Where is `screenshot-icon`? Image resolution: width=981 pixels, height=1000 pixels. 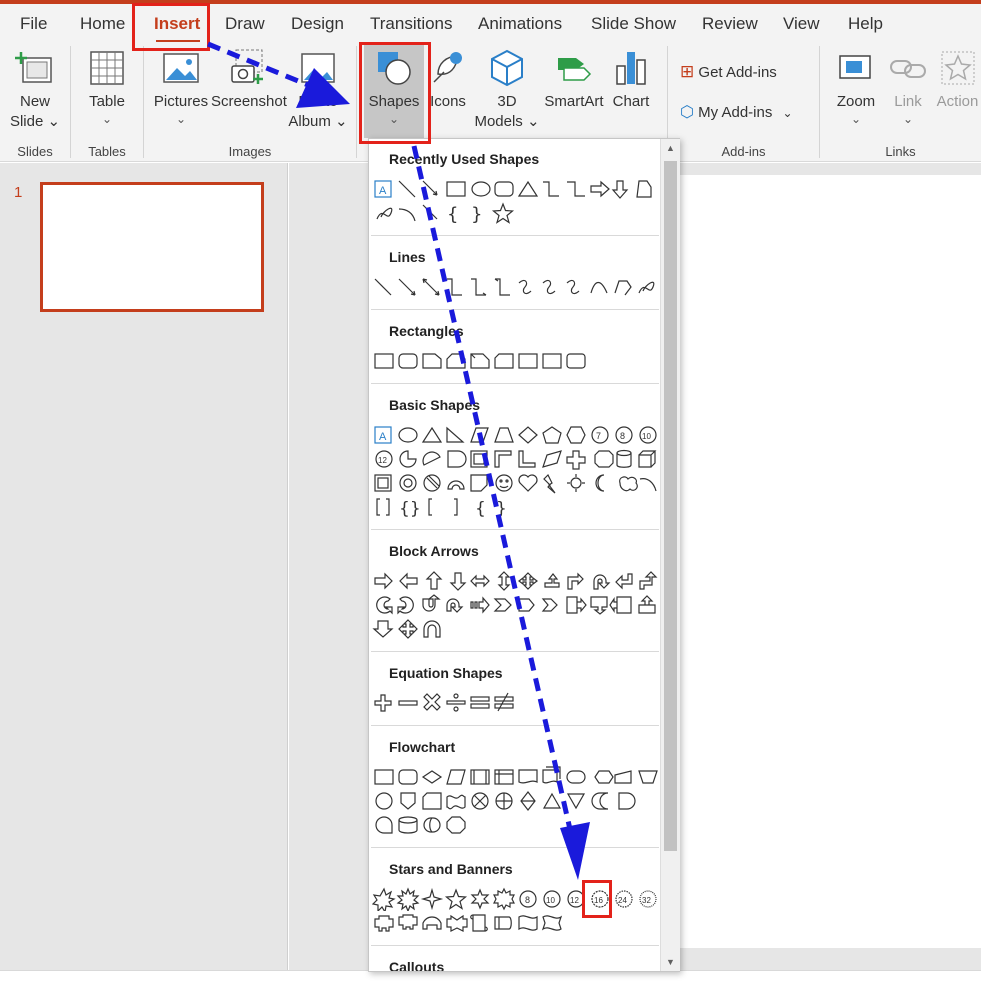 screenshot-icon is located at coordinates (247, 66).